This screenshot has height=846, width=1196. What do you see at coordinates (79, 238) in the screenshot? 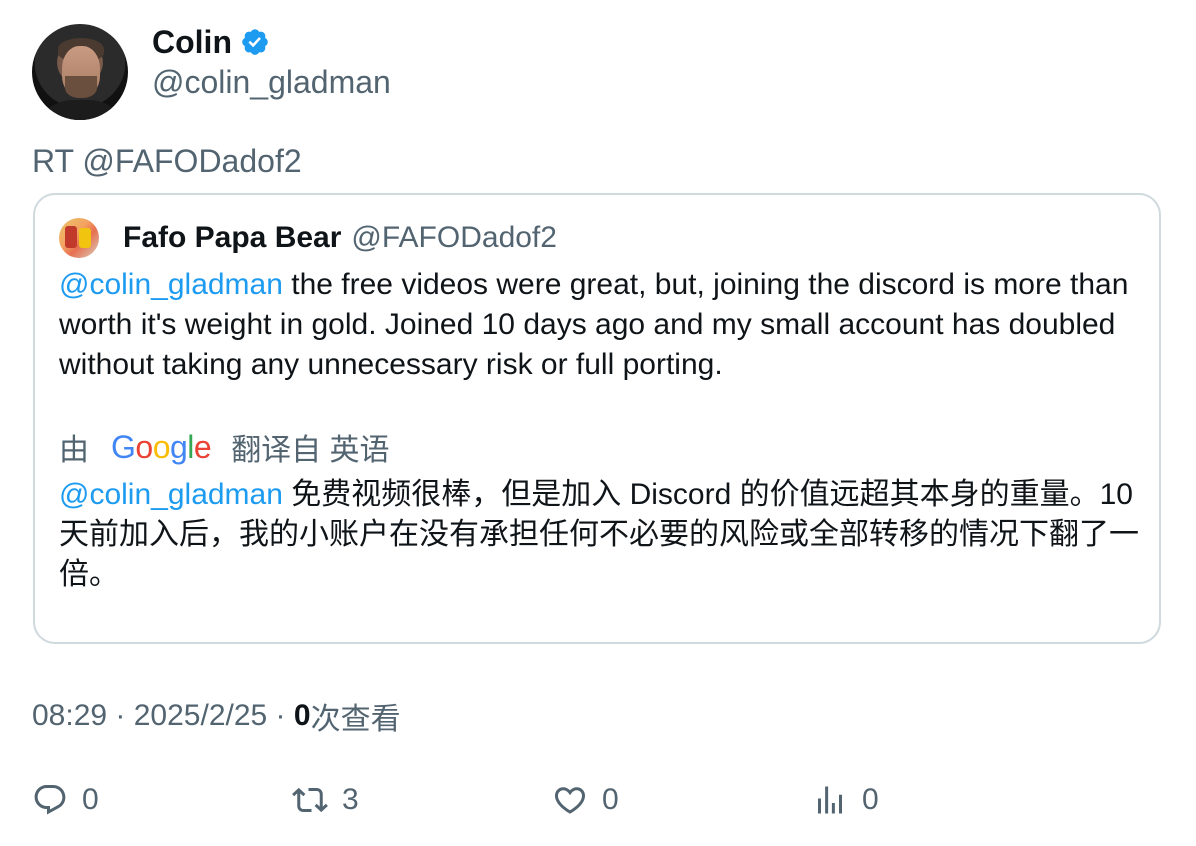
I see `quoted-author-avatar` at bounding box center [79, 238].